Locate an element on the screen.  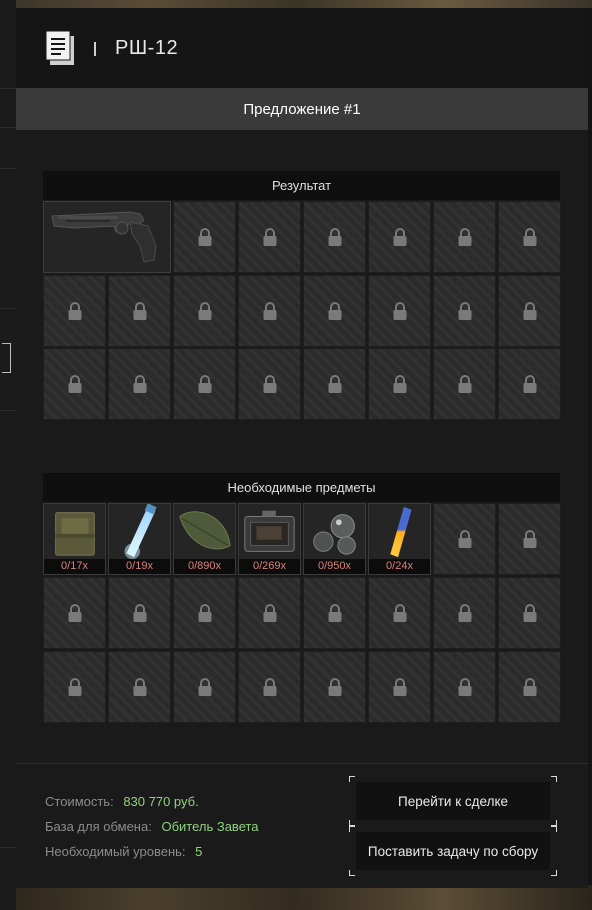
required-item-slot: 0/950x is located at coordinates (334, 539).